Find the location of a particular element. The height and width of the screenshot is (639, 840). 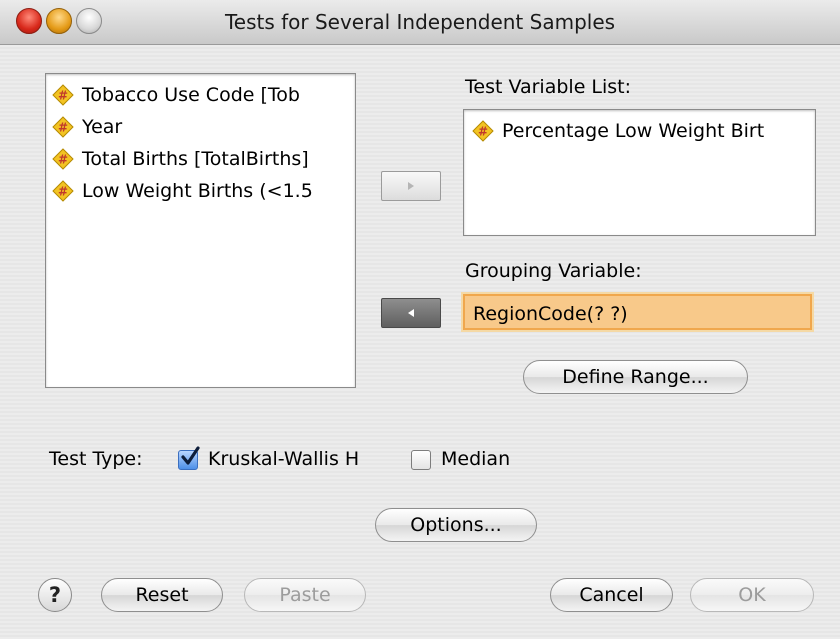

list-item-label: Low Weight Births (<1.5 is located at coordinates (197, 191).